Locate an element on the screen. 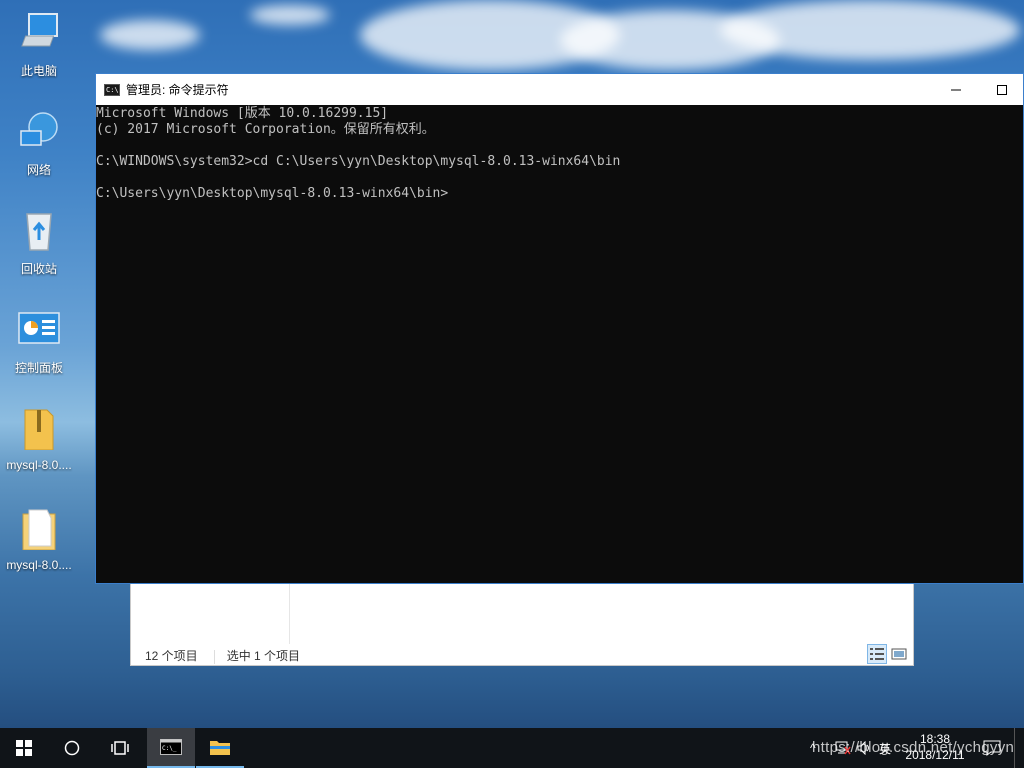  desktop-icon-control-panel: 控制面板 is located at coordinates (39, 343).